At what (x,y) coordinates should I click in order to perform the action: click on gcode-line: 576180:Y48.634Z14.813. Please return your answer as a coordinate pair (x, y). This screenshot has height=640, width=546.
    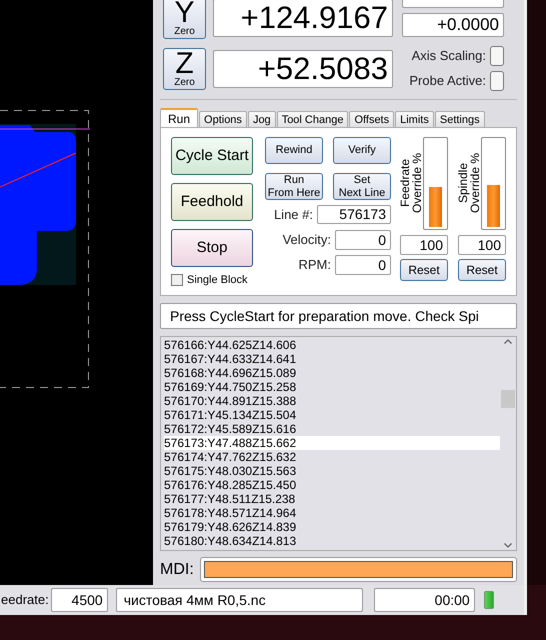
    Looking at the image, I should click on (332, 541).